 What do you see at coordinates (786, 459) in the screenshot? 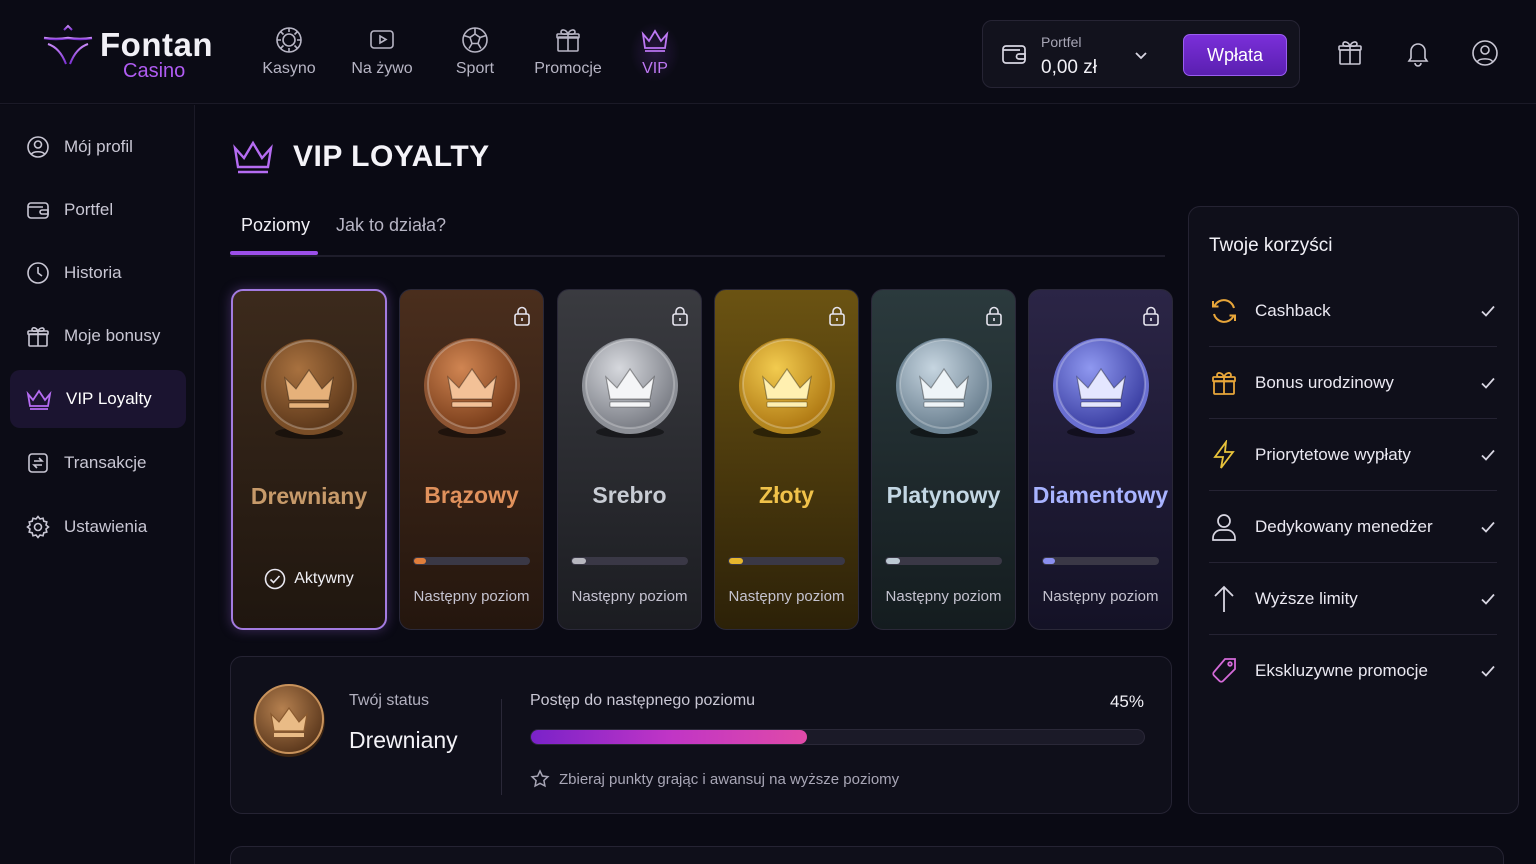
I see `level-card-złoty: Złoty Następny poziom` at bounding box center [786, 459].